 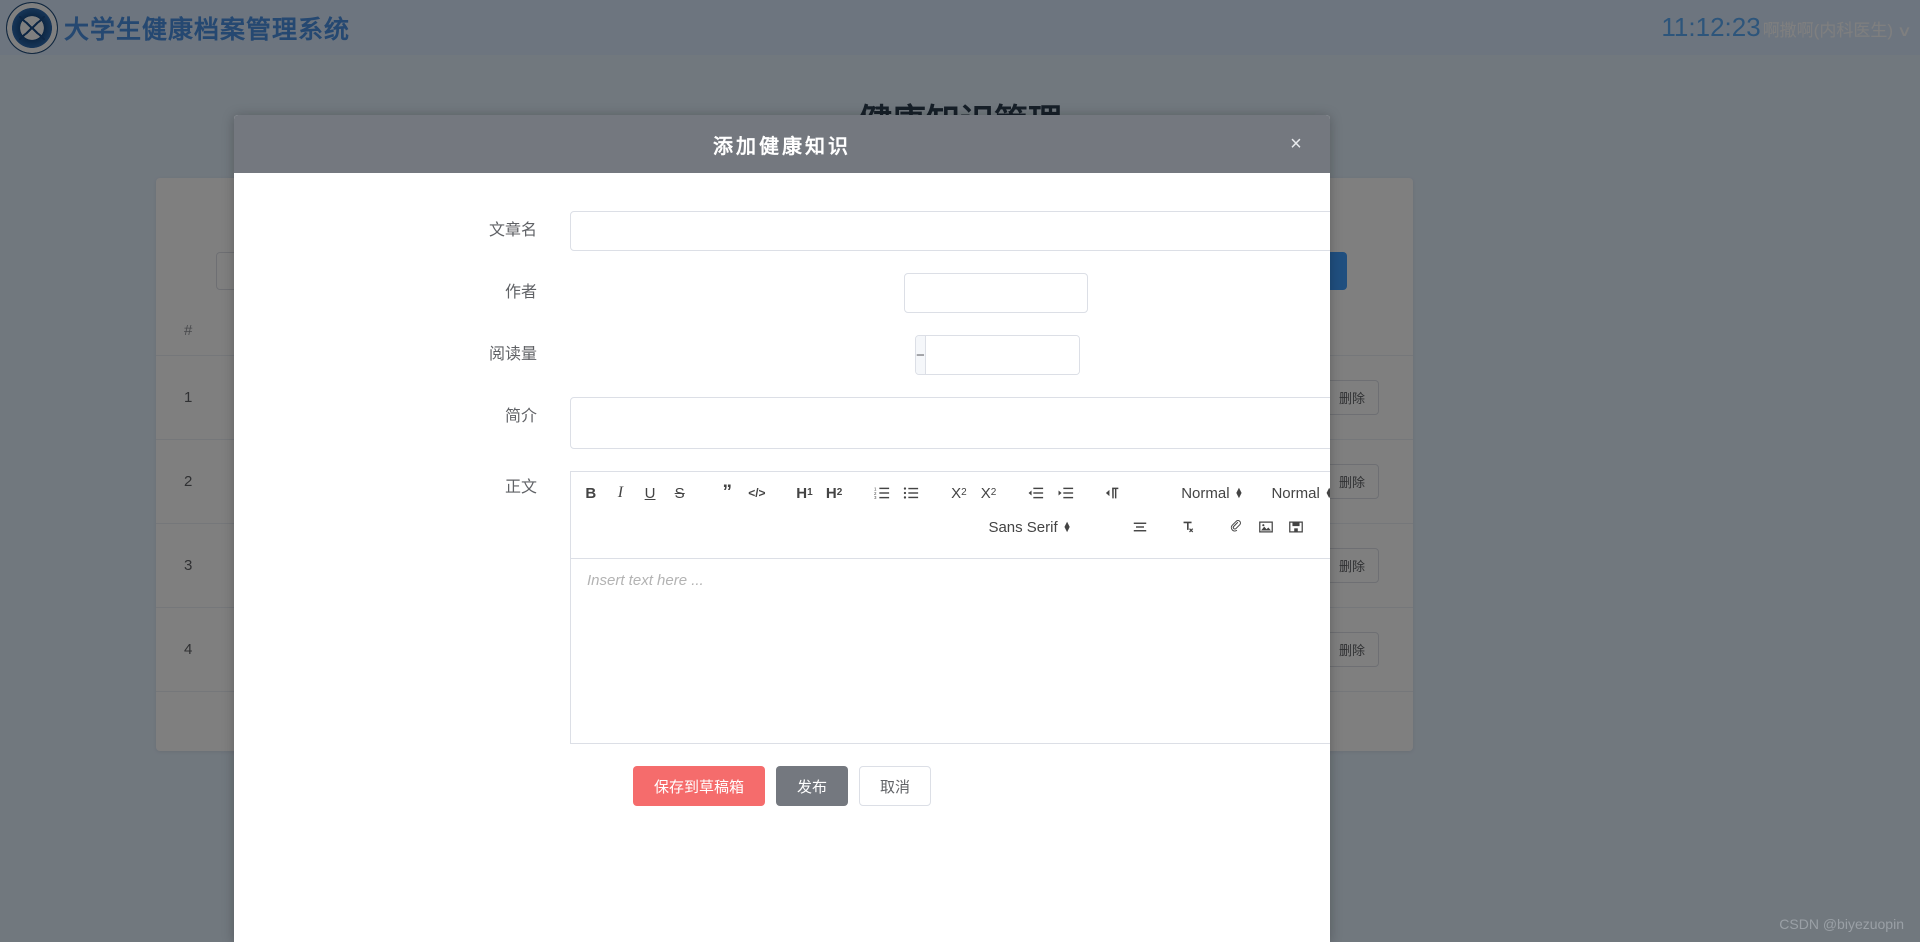 I want to click on label-read-count: 阅读量, so click(x=512, y=354).